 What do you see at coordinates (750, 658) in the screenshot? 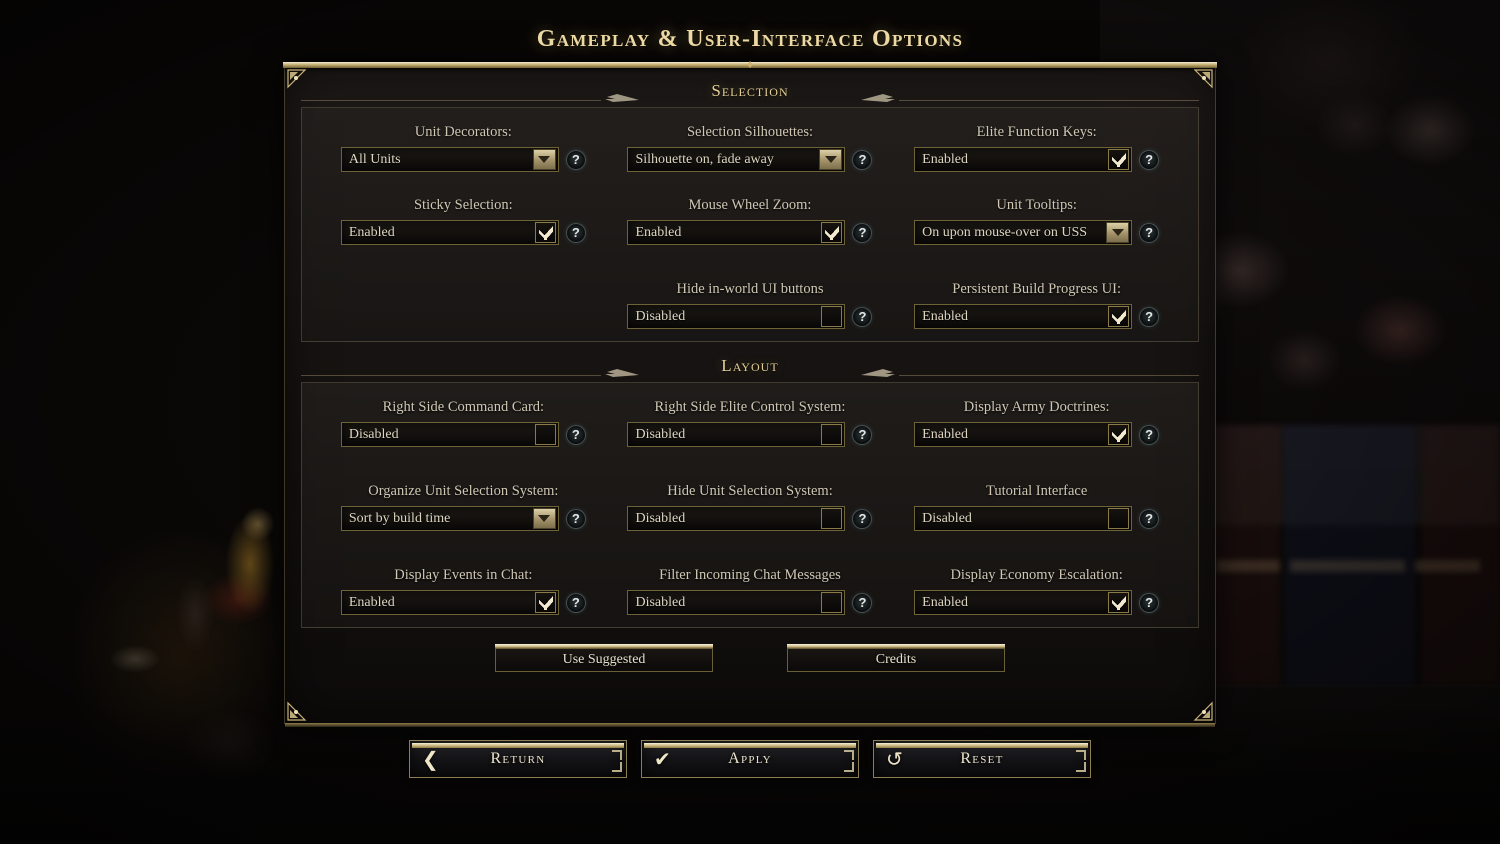
I see `secondary-buttons: Use Suggested Credits` at bounding box center [750, 658].